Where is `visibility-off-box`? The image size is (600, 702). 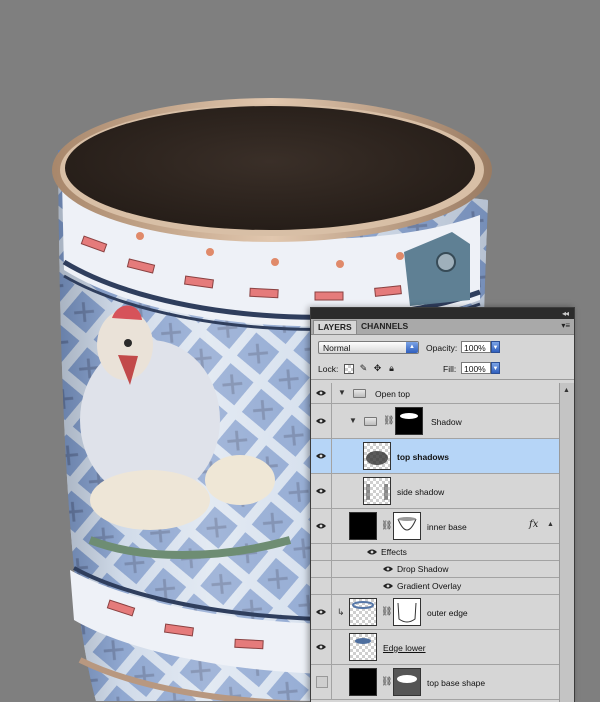 visibility-off-box is located at coordinates (322, 682).